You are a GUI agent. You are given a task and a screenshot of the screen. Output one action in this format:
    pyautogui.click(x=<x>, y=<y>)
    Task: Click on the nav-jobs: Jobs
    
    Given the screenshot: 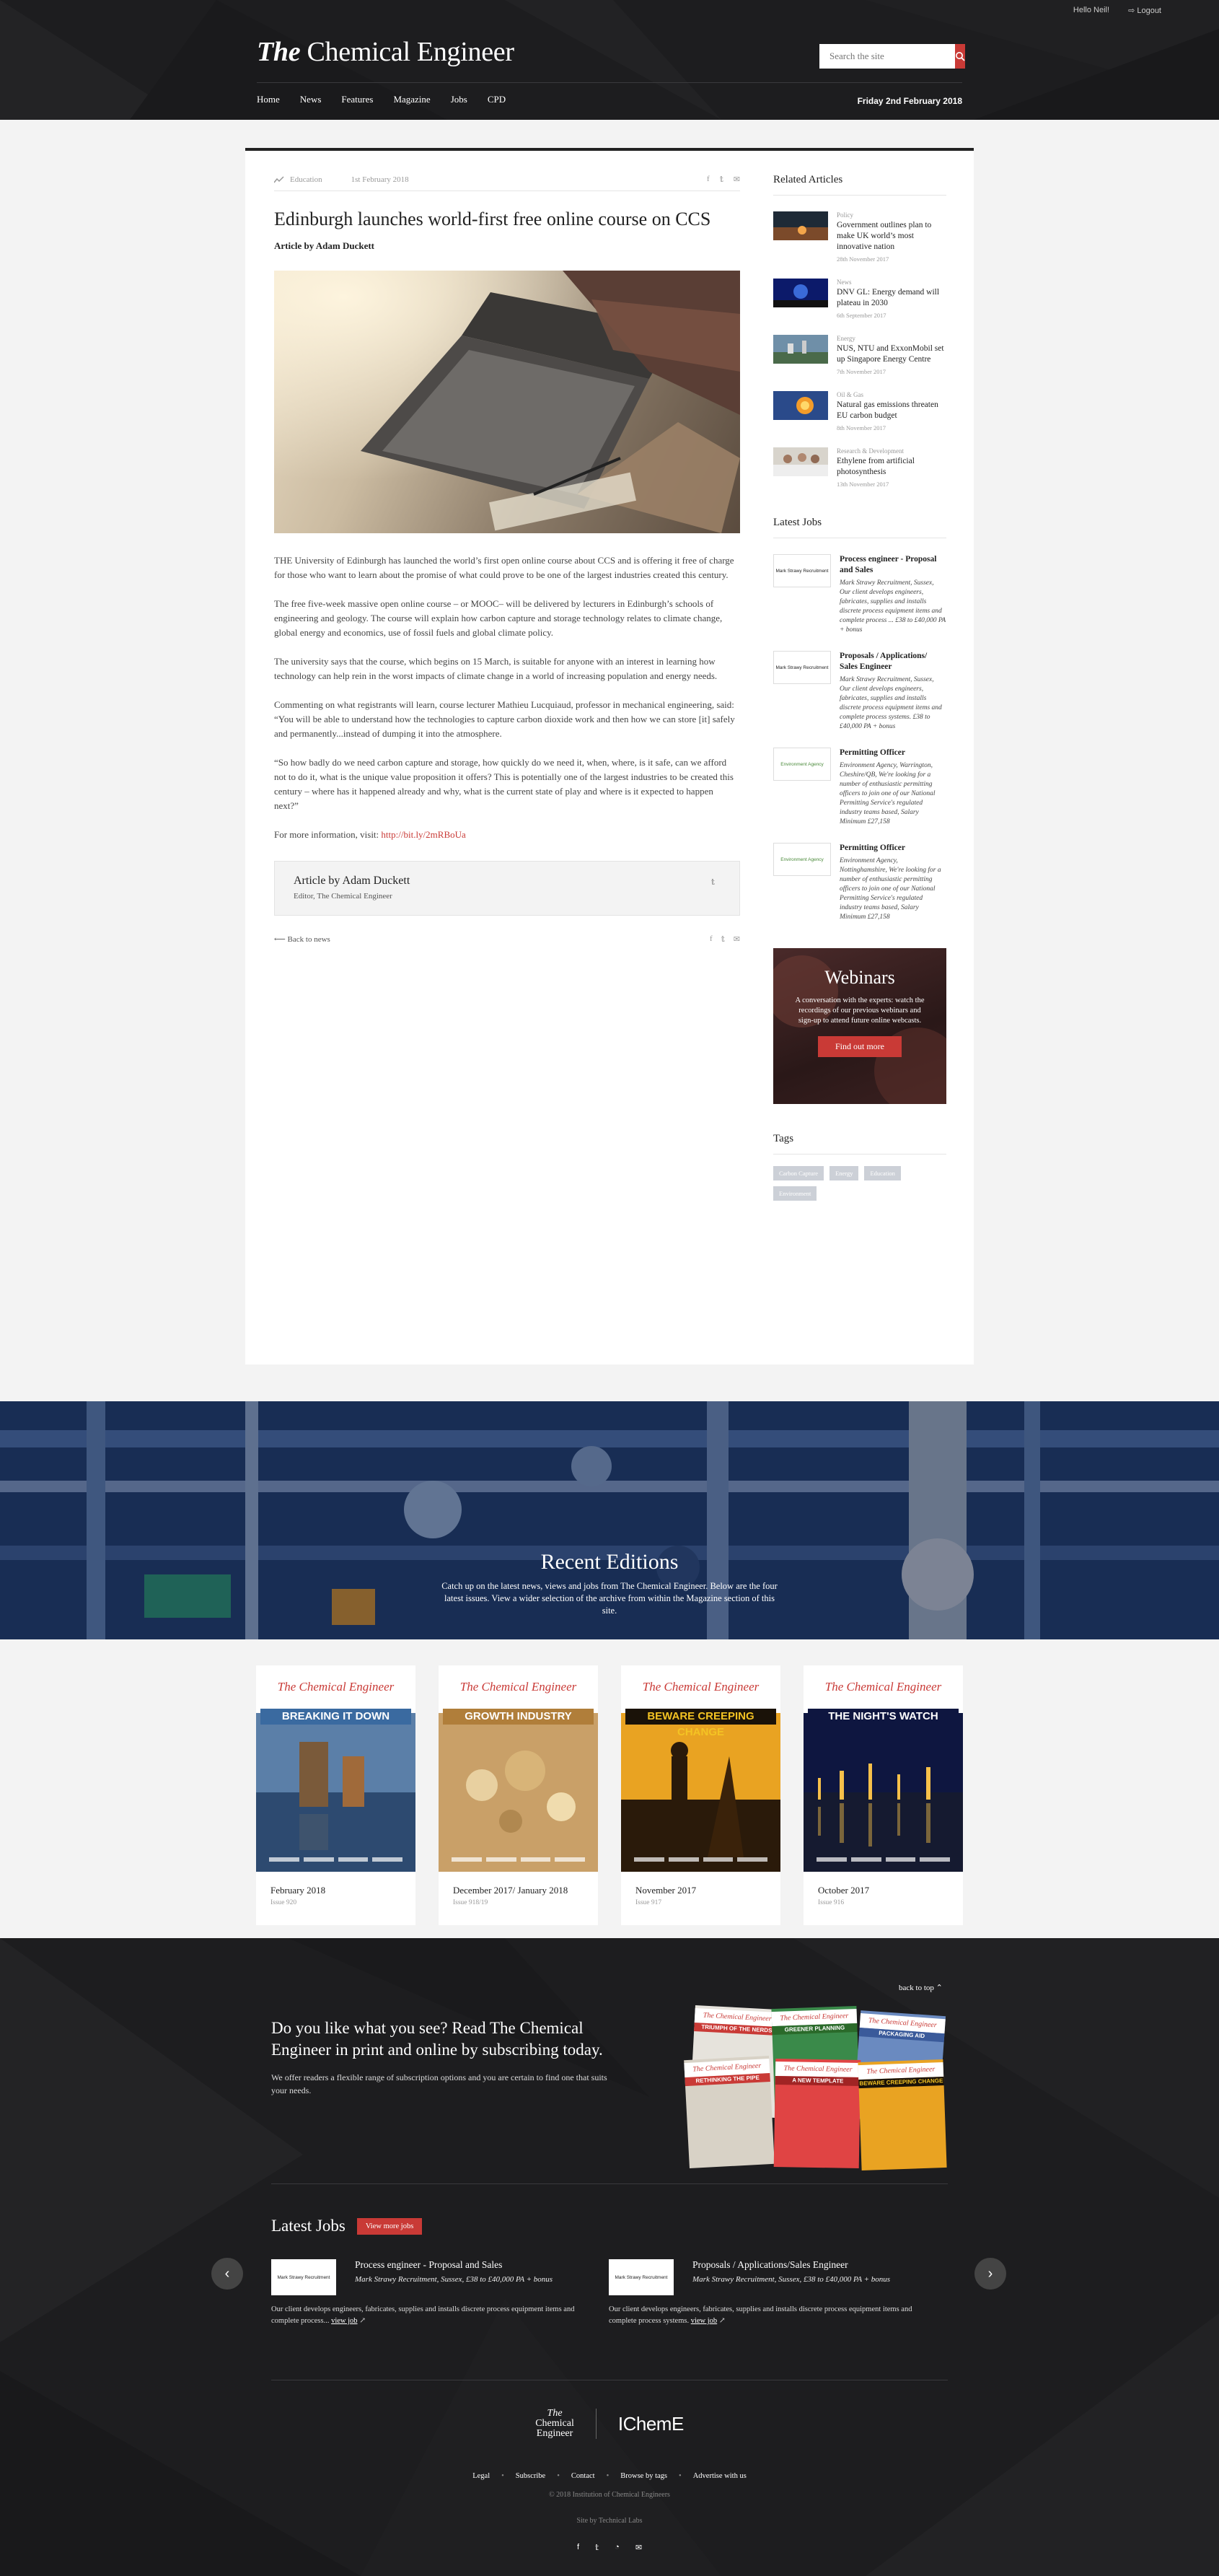 What is the action you would take?
    pyautogui.click(x=459, y=99)
    